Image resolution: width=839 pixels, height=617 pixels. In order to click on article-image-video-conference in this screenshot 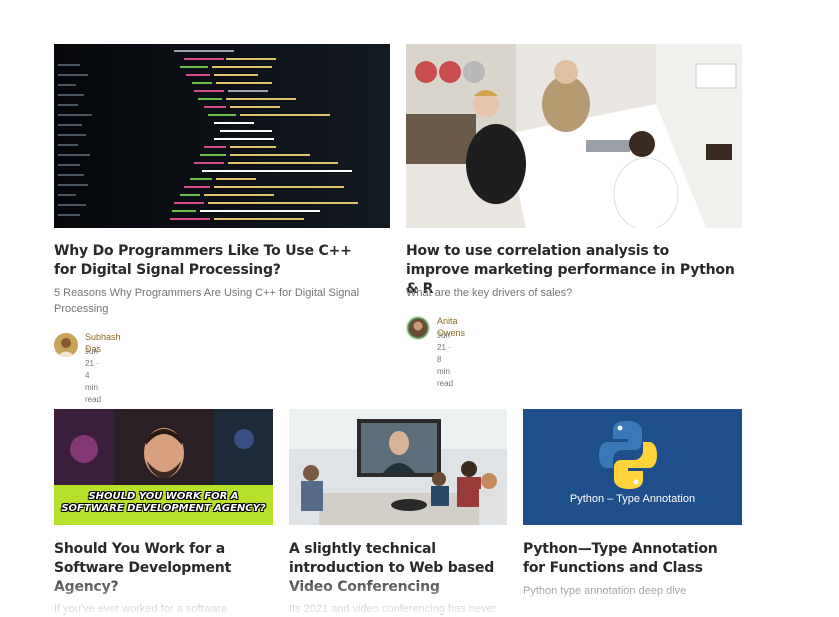, I will do `click(398, 467)`.